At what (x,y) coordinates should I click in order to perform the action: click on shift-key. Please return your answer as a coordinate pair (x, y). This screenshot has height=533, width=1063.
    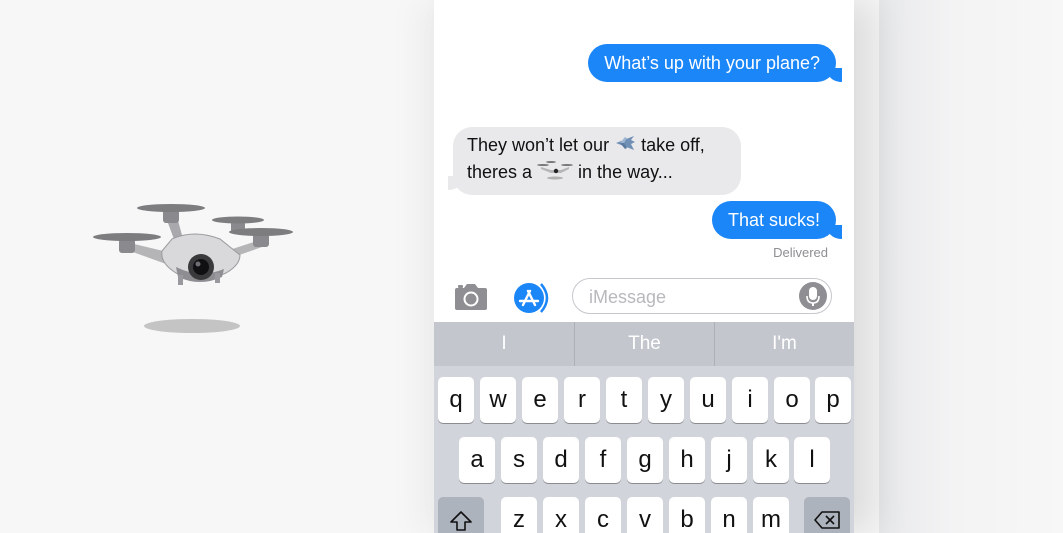
    Looking at the image, I should click on (461, 515).